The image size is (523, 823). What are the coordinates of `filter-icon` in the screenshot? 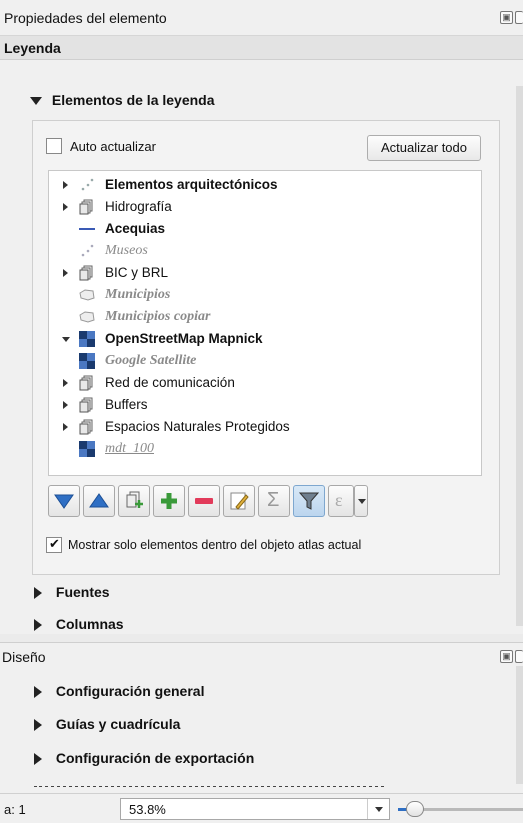 It's located at (309, 501).